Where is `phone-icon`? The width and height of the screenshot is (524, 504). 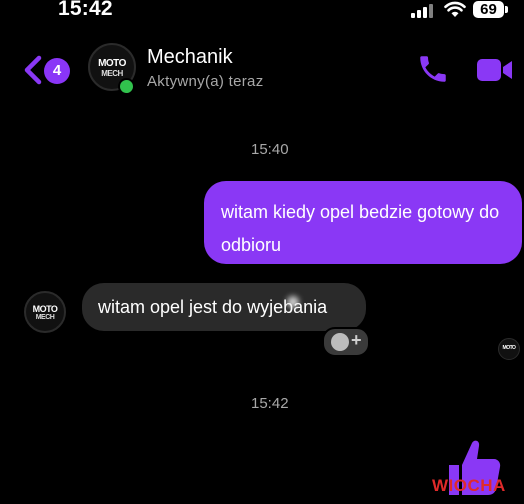
phone-icon is located at coordinates (433, 69).